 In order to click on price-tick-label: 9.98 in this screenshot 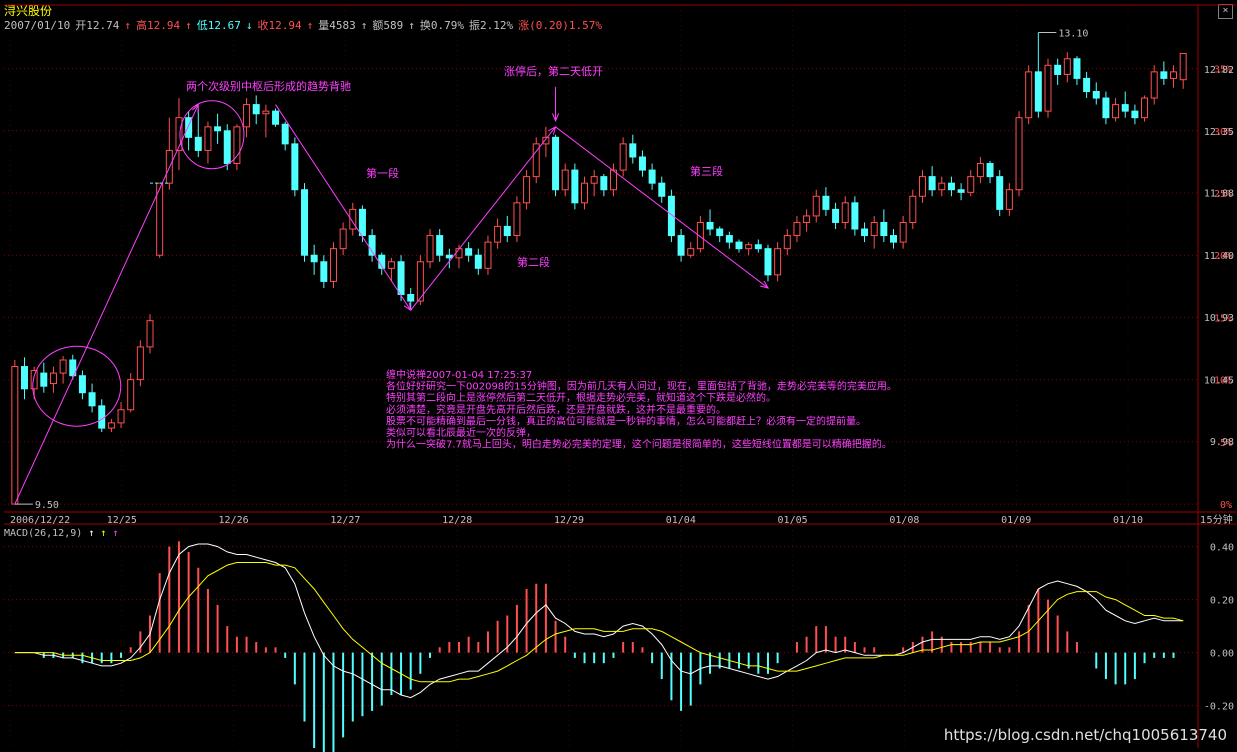, I will do `click(1222, 442)`.